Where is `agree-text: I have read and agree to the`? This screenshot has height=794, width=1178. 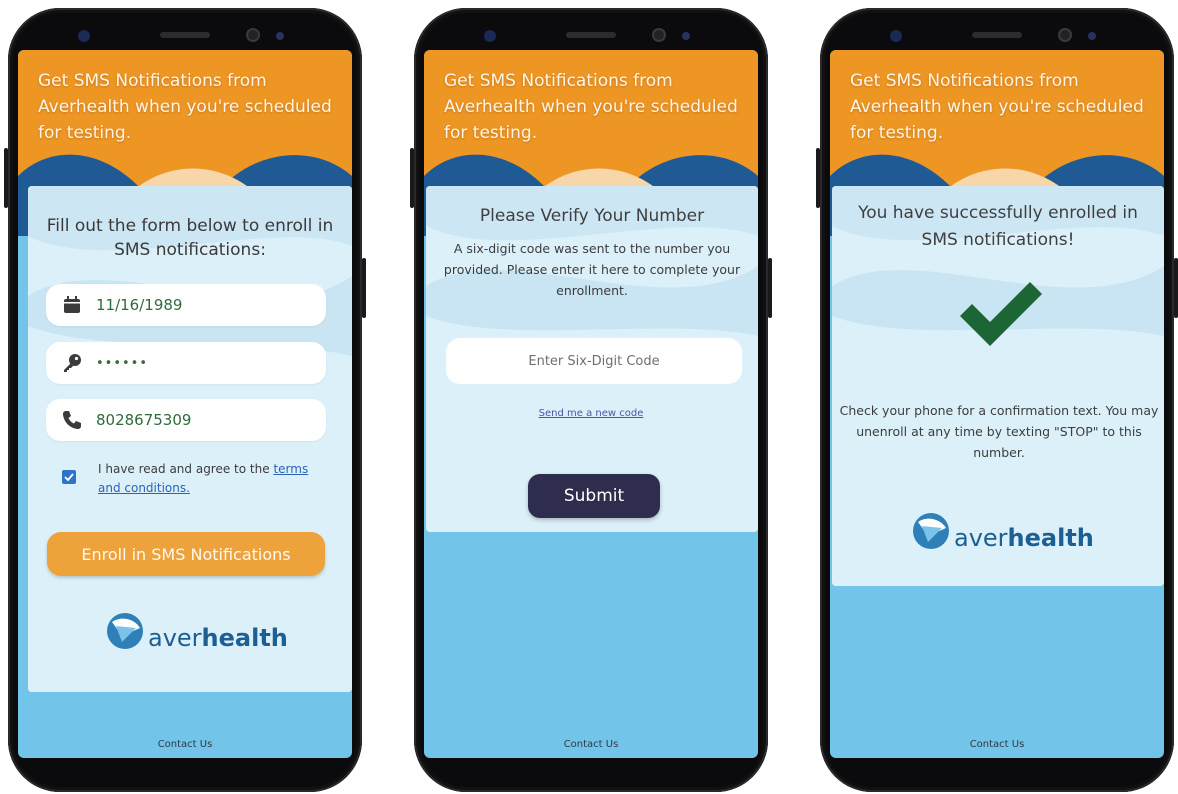
agree-text: I have read and agree to the is located at coordinates (186, 469).